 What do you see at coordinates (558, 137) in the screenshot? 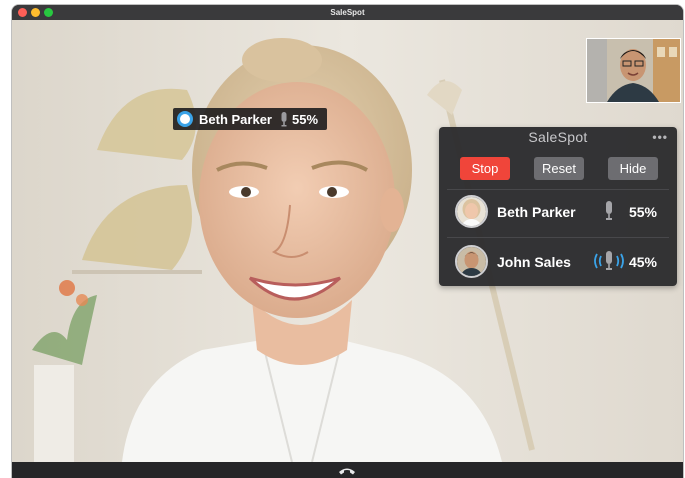
I see `panel-title: SaleSpot` at bounding box center [558, 137].